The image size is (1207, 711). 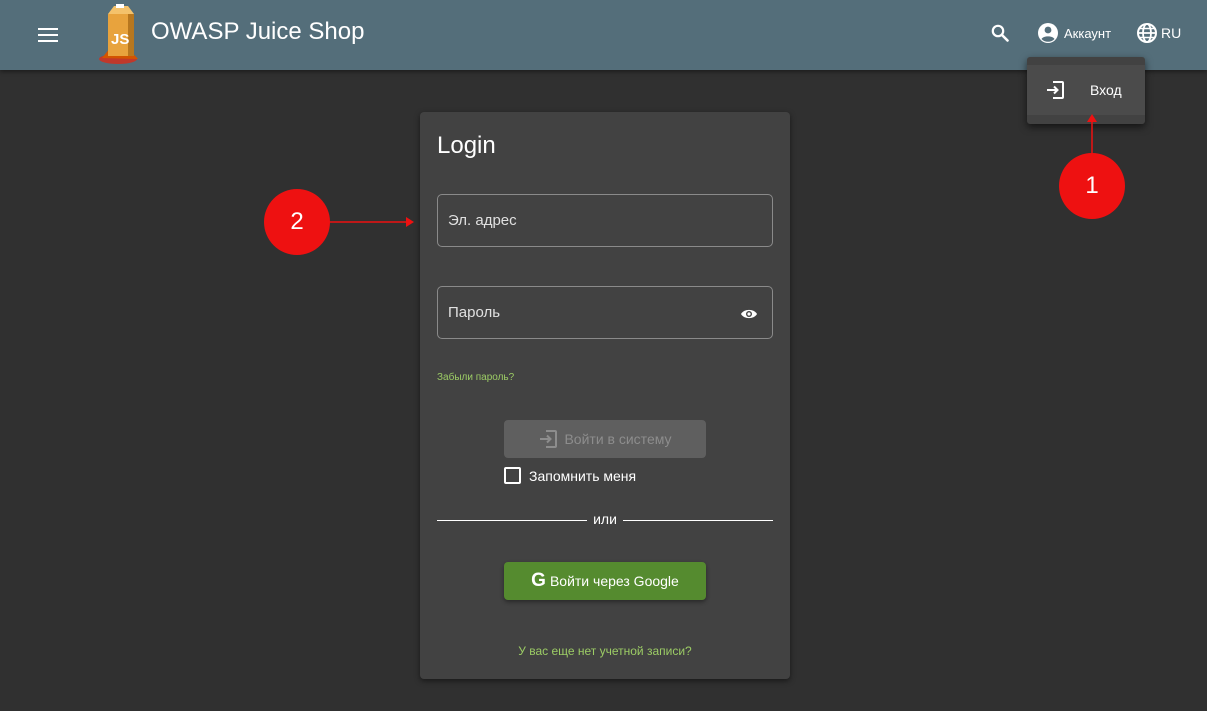 I want to click on divider-line-right, so click(x=698, y=520).